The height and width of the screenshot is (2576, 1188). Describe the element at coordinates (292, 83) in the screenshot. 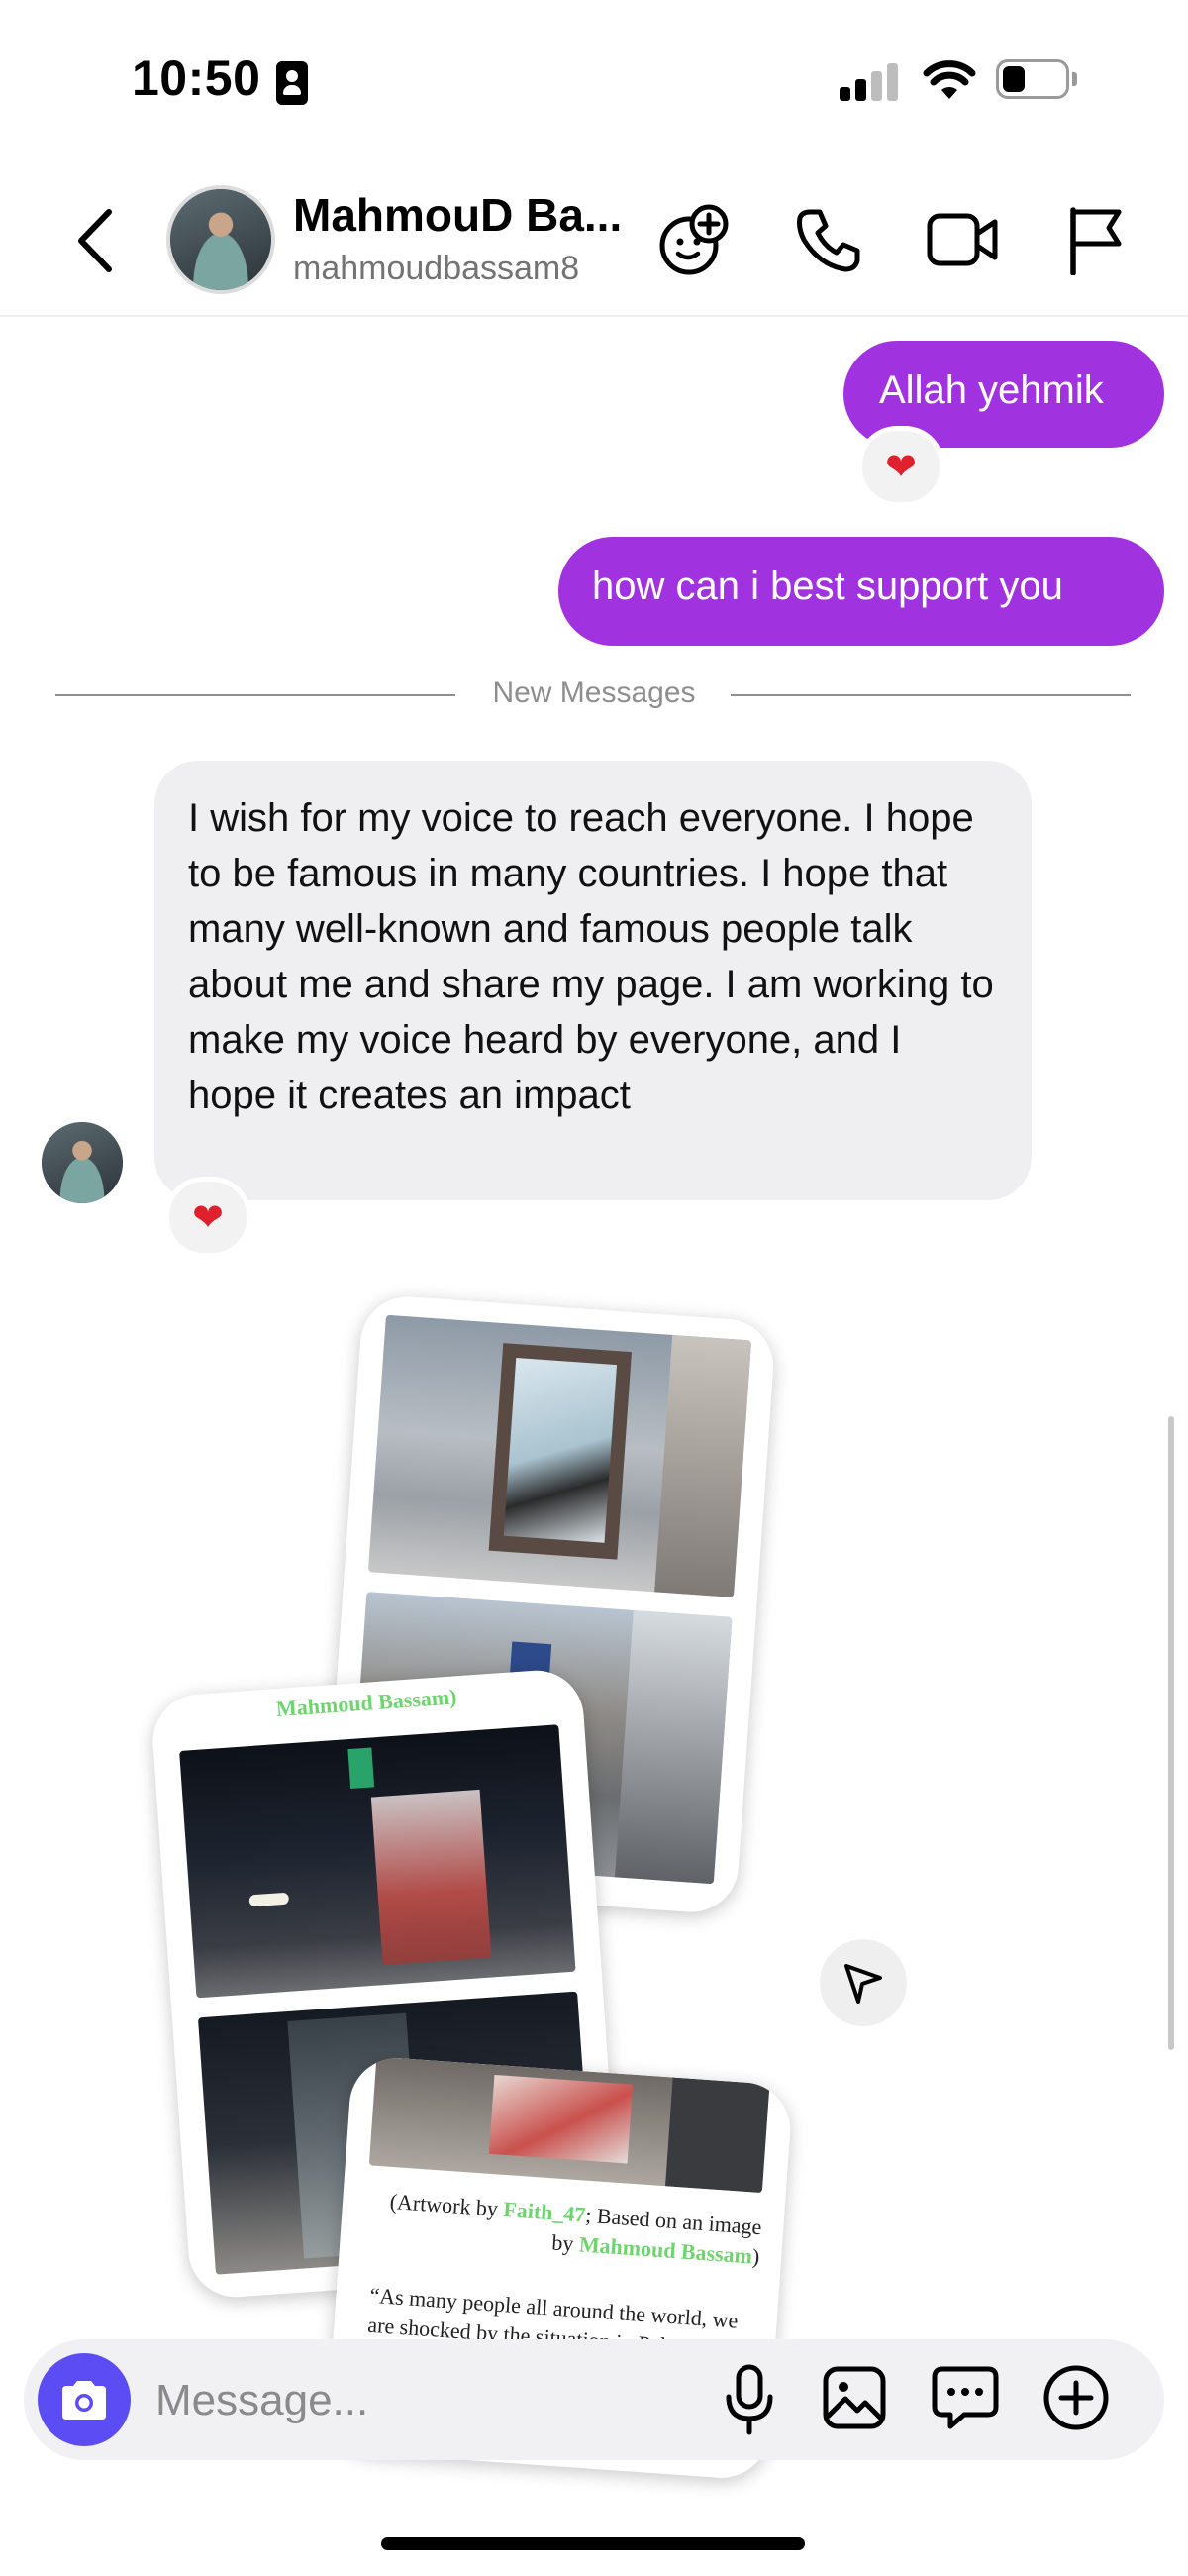

I see `id-card-icon` at that location.